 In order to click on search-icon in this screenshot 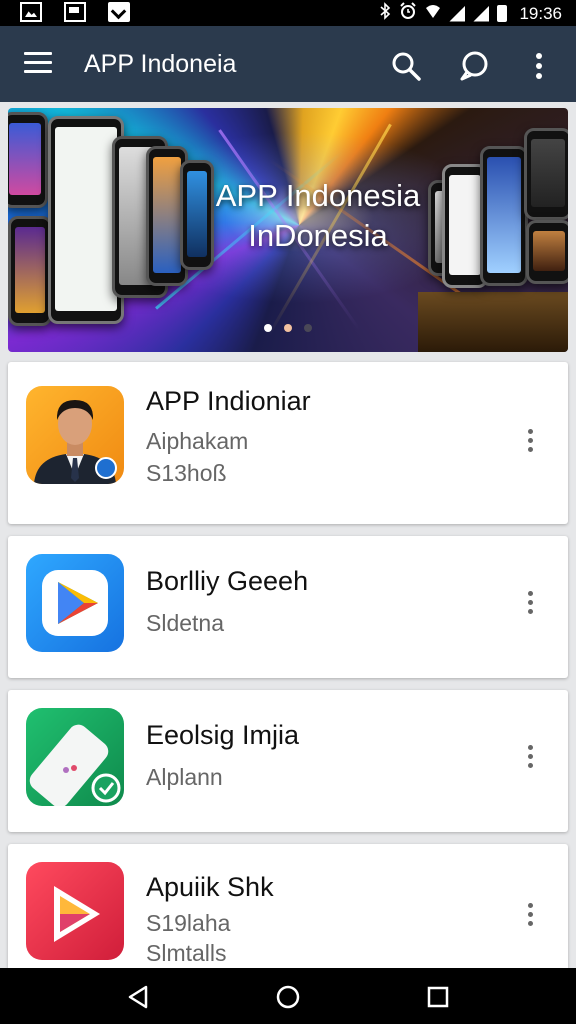, I will do `click(406, 66)`.